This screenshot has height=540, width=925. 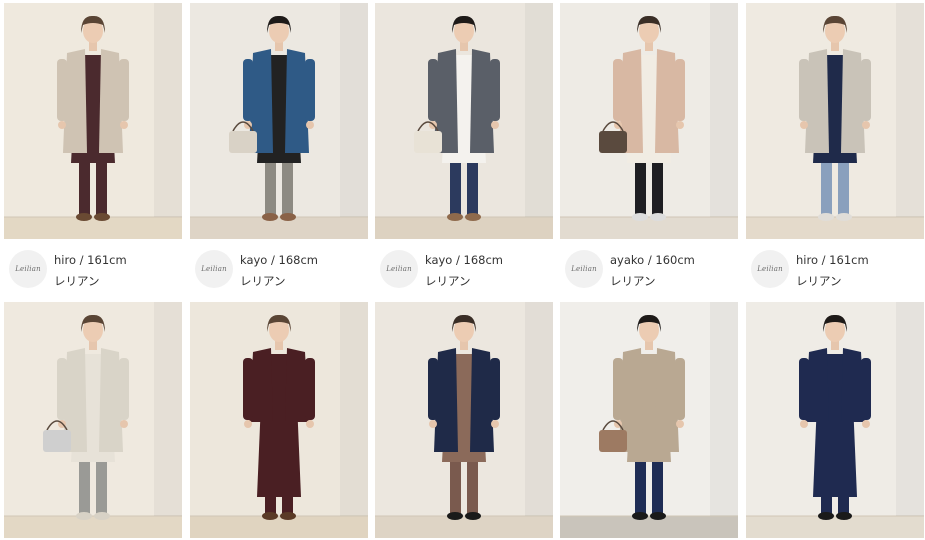 What do you see at coordinates (649, 269) in the screenshot?
I see `staff-info: Leilian ayako / 160cm レリアン` at bounding box center [649, 269].